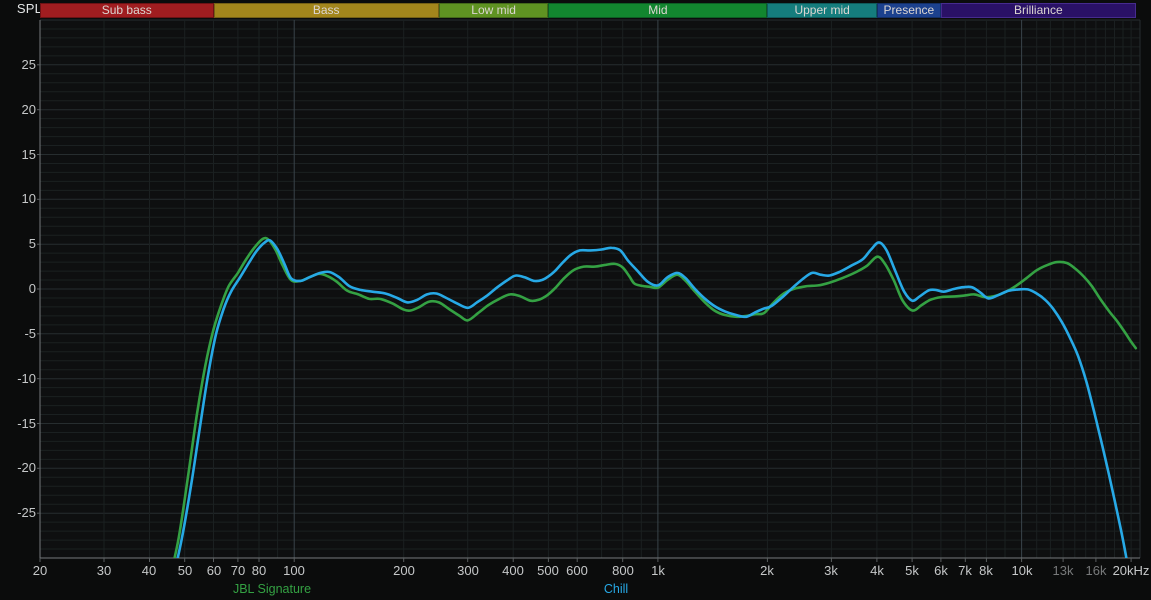  Describe the element at coordinates (26, 423) in the screenshot. I see `y-tick-label: -15` at that location.